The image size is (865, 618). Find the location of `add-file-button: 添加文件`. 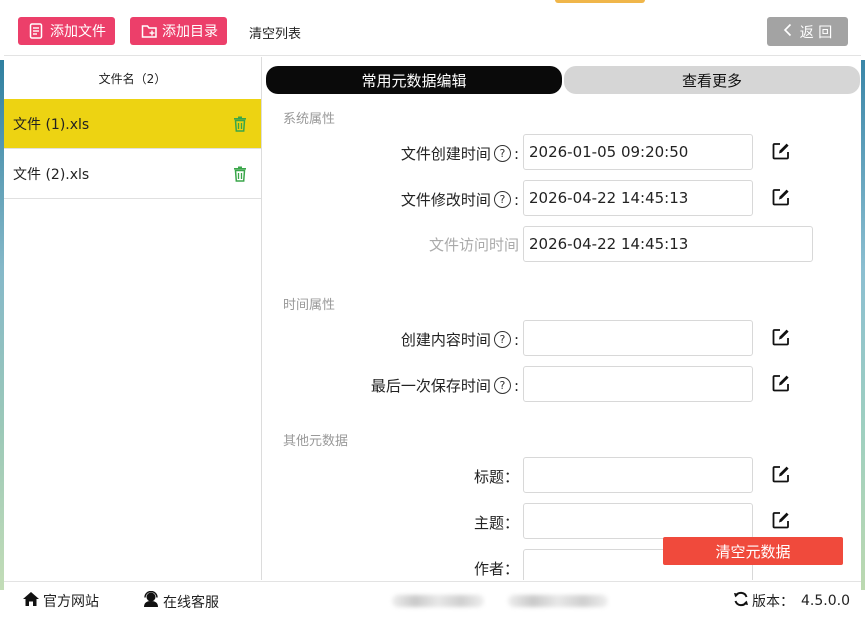

add-file-button: 添加文件 is located at coordinates (66, 31).